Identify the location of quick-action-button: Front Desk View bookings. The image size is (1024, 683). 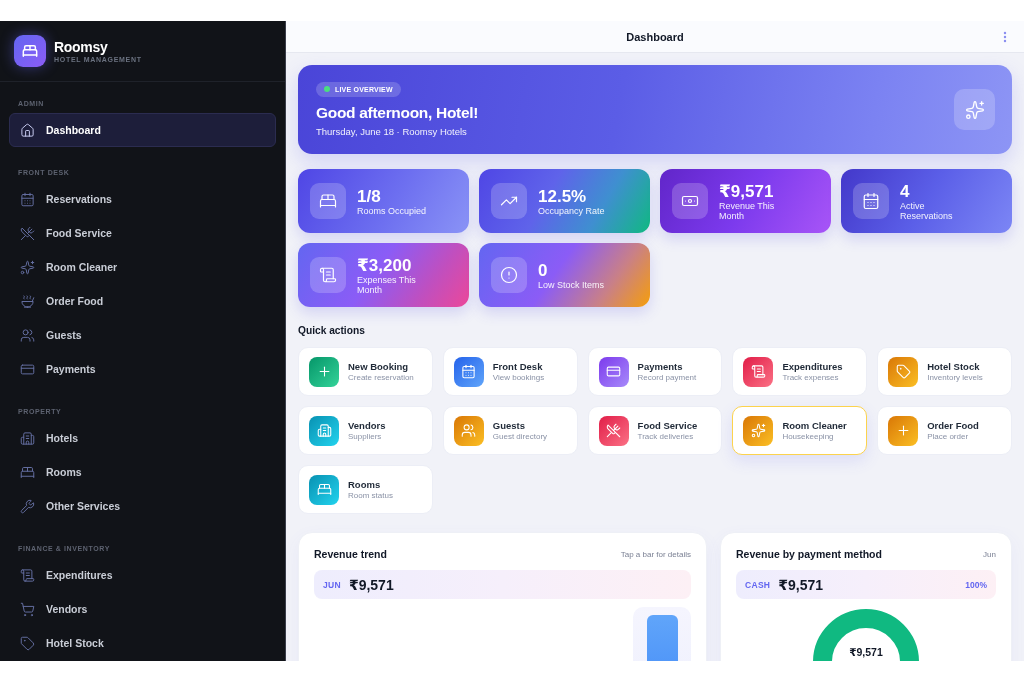
(510, 371).